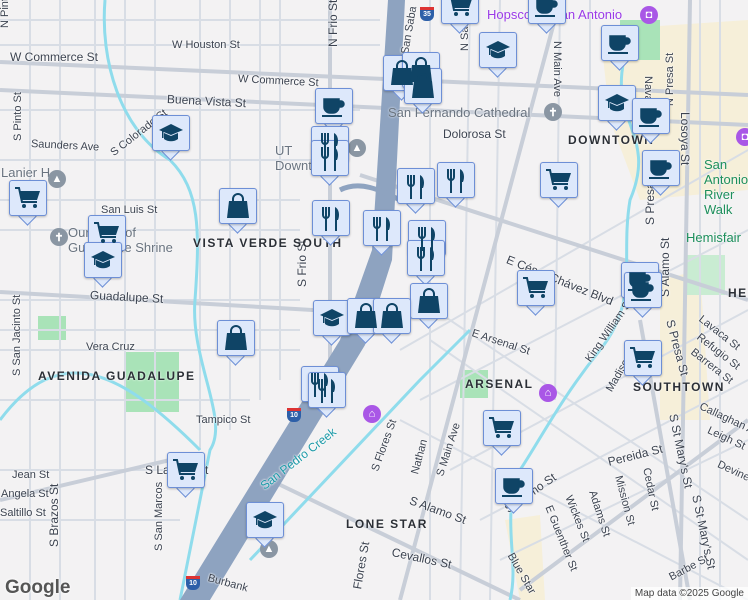 Image resolution: width=748 pixels, height=600 pixels. Describe the element at coordinates (333, 23) in the screenshot. I see `street-label: N Frio St` at that location.